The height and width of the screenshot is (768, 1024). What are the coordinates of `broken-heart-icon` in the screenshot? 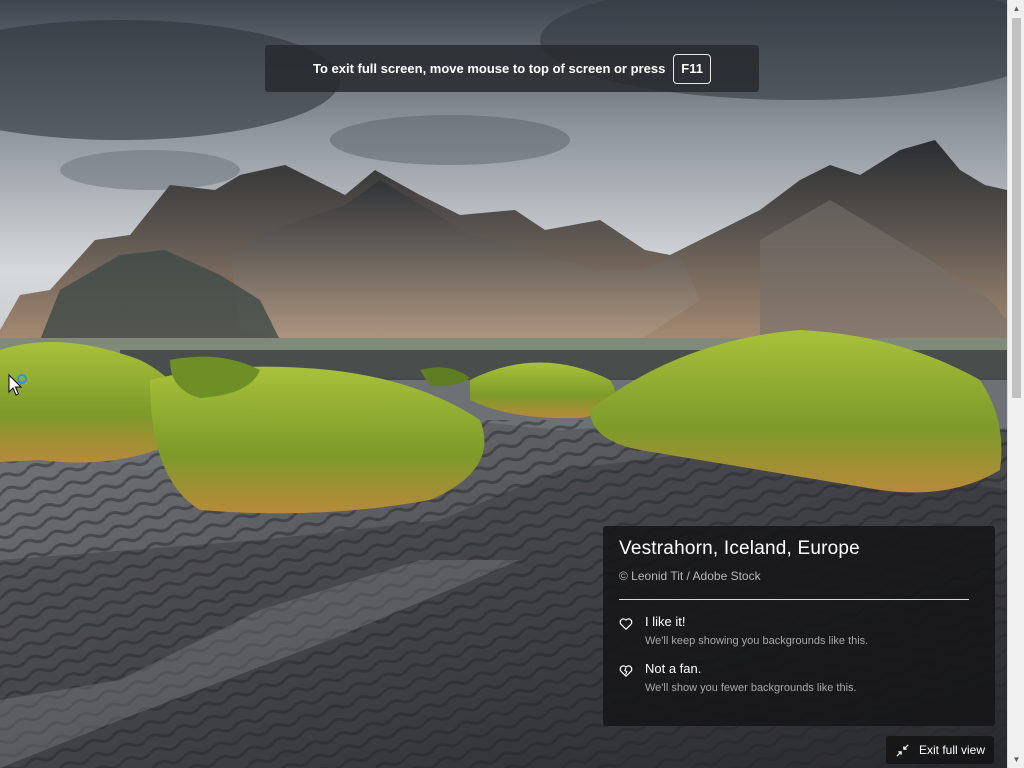 It's located at (626, 671).